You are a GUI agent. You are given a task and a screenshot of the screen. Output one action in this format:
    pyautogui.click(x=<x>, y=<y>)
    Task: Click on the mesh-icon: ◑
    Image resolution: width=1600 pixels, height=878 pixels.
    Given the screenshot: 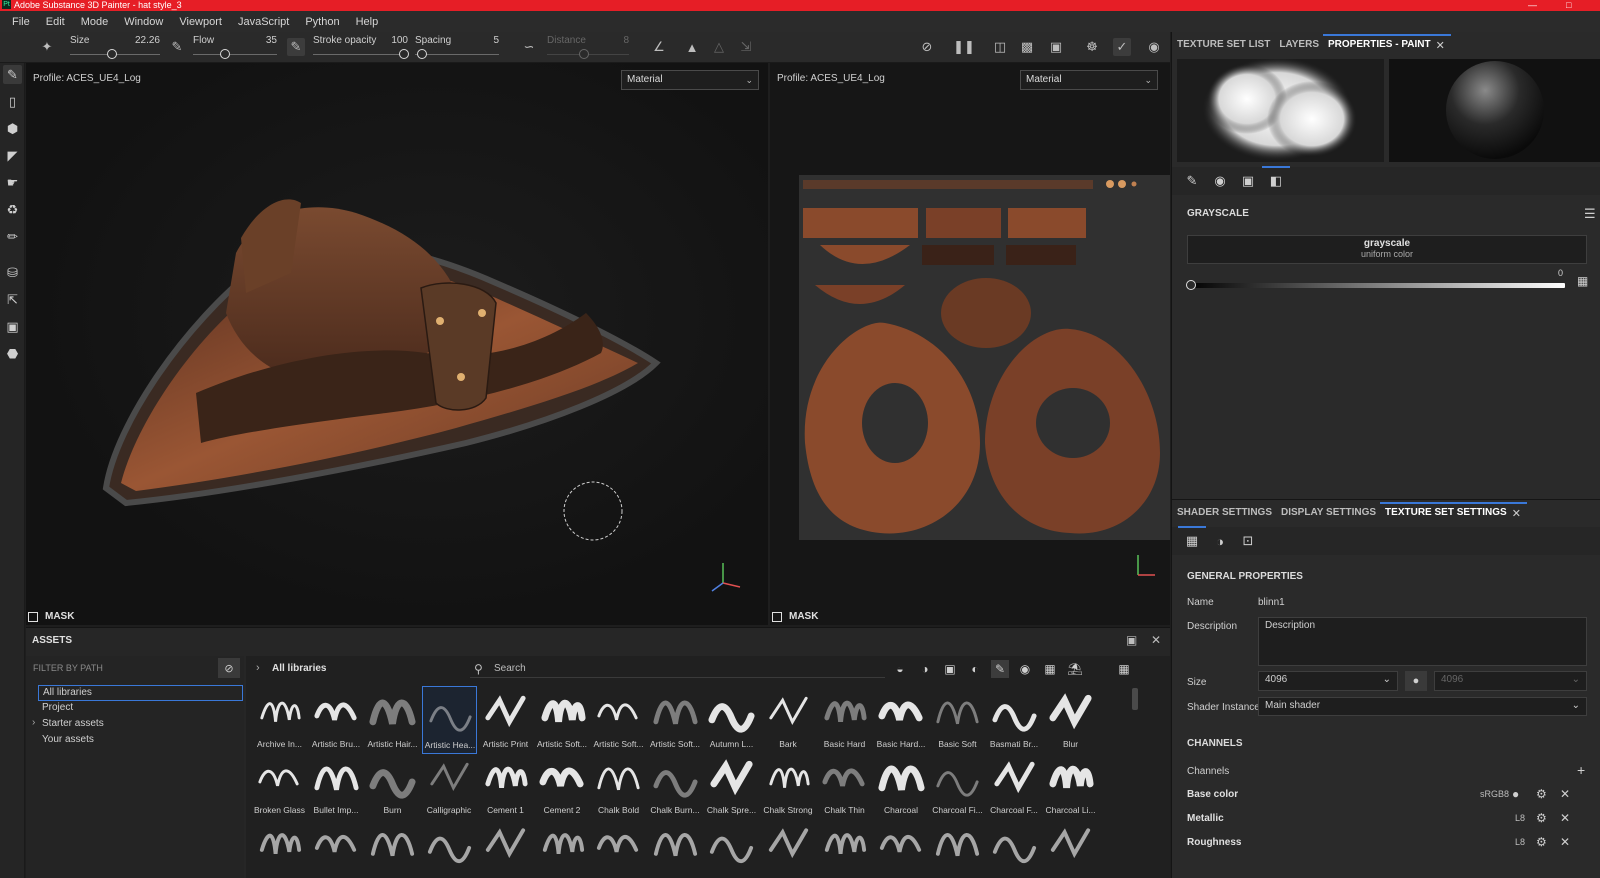 What is the action you would take?
    pyautogui.click(x=1220, y=541)
    